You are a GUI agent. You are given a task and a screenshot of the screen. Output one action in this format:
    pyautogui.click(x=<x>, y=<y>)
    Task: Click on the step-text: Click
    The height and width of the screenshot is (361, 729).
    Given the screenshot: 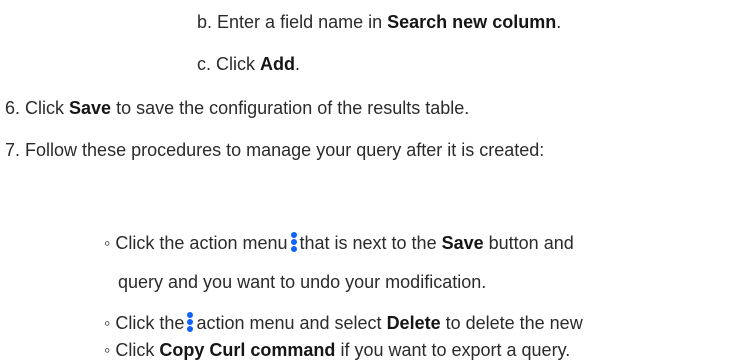 What is the action you would take?
    pyautogui.click(x=47, y=108)
    